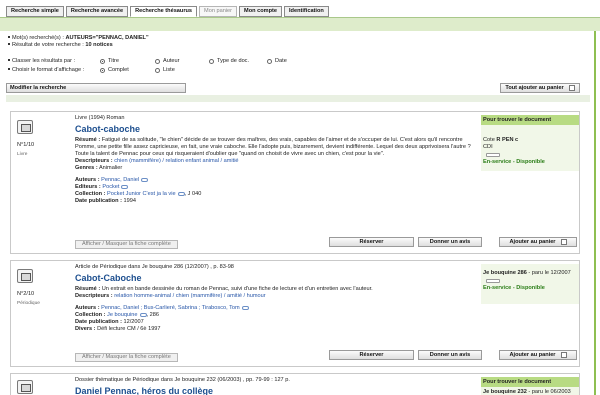 Image resolution: width=600 pixels, height=395 pixels. I want to click on date-field: Date publication : 1994, so click(105, 201).